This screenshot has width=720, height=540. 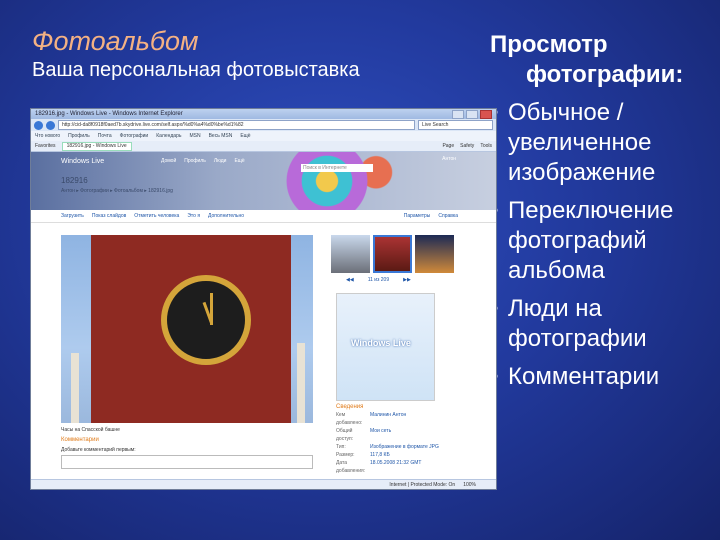 What do you see at coordinates (193, 216) in the screenshot?
I see `this-is-me-button: Это я` at bounding box center [193, 216].